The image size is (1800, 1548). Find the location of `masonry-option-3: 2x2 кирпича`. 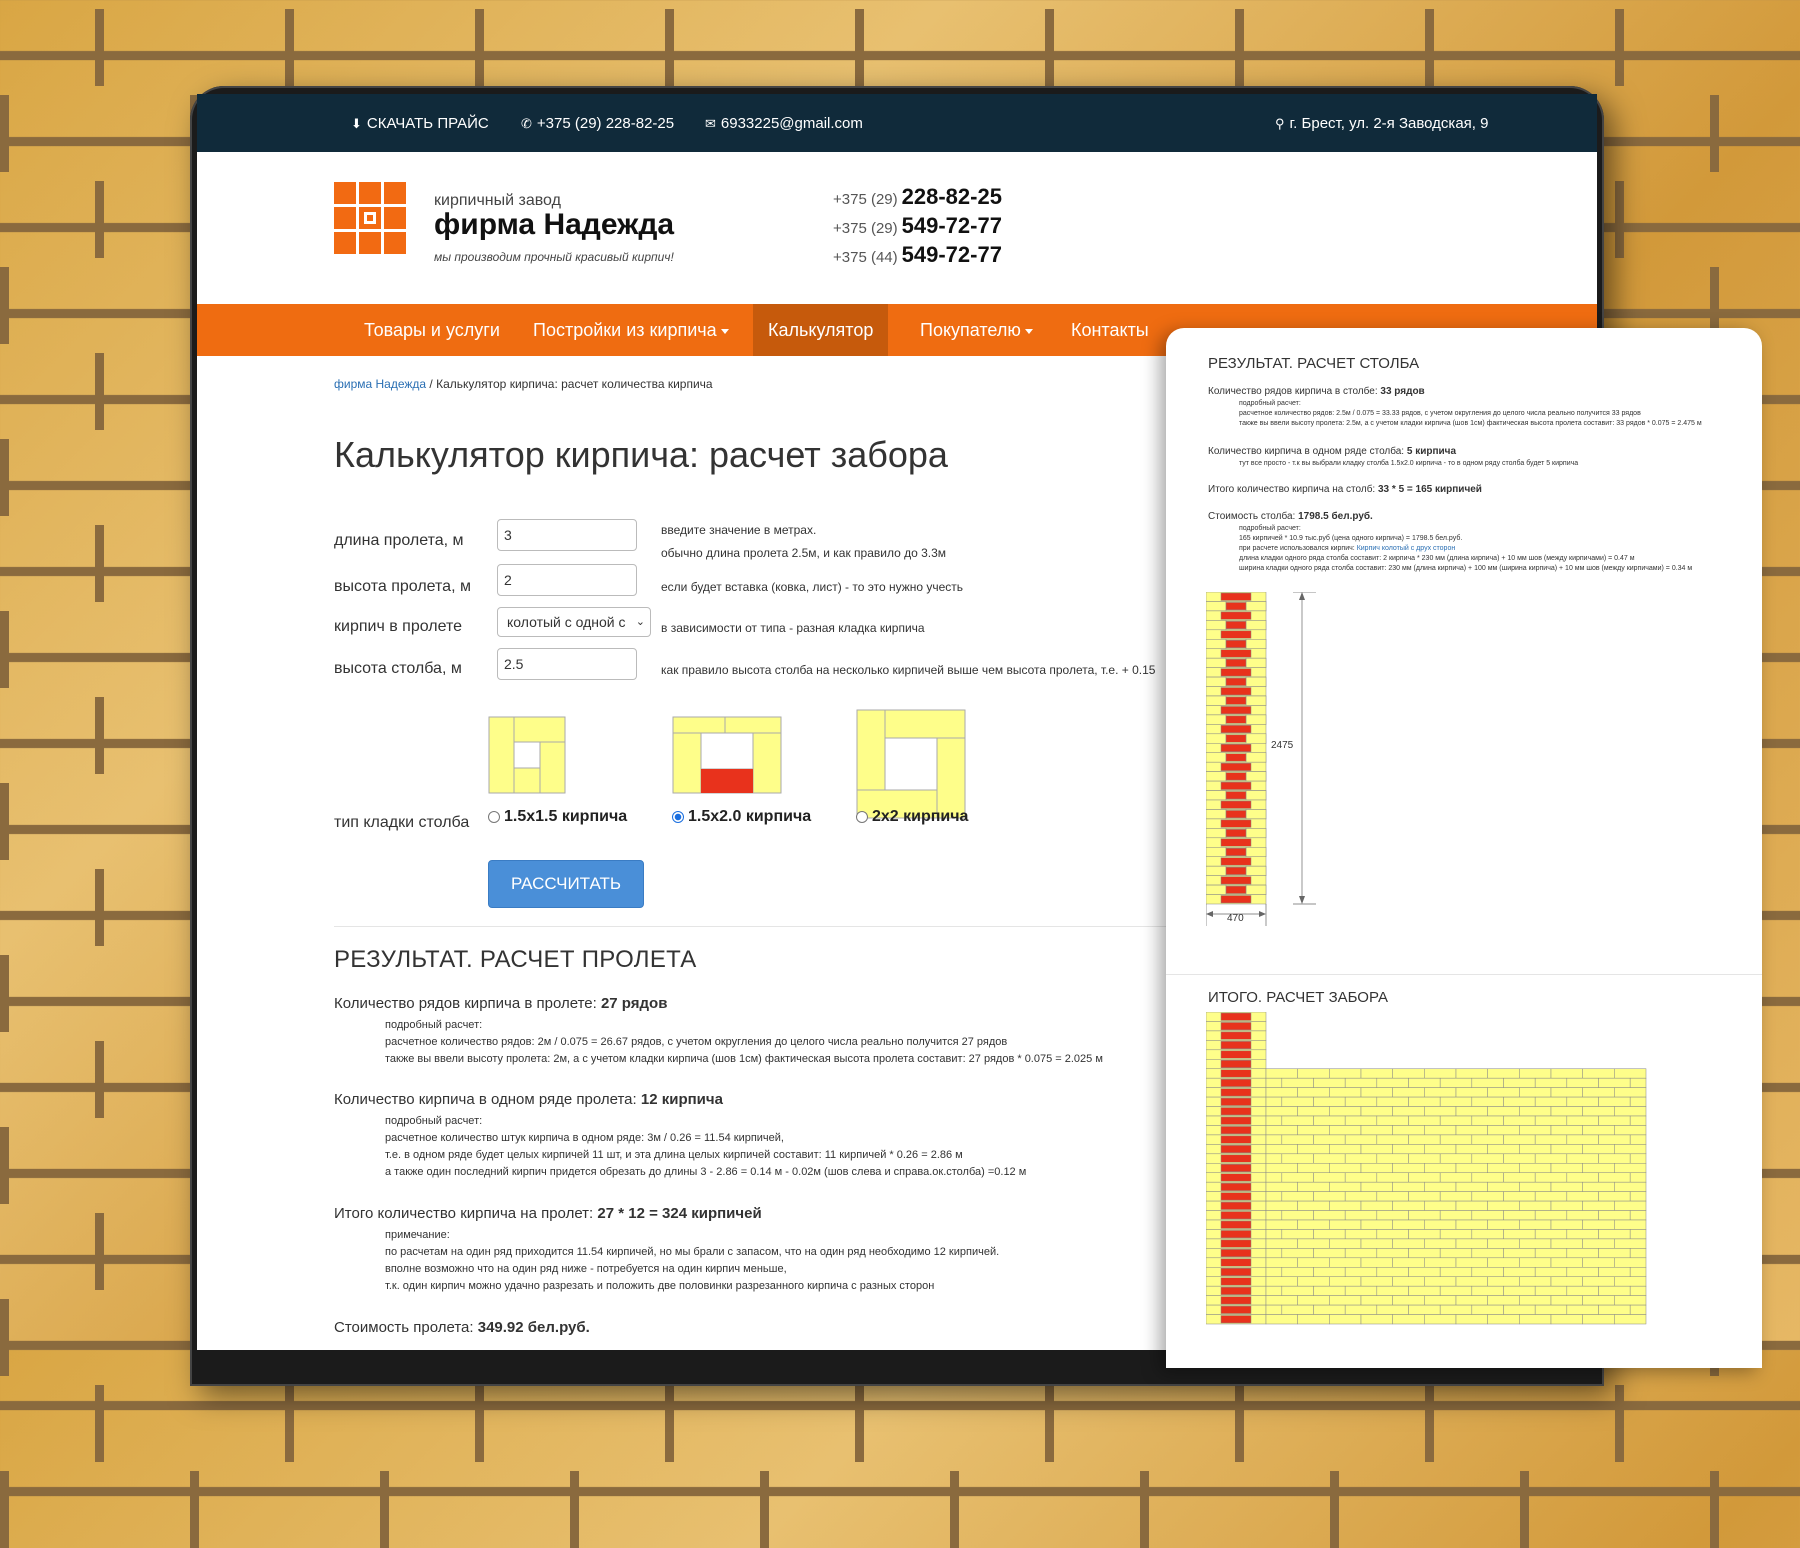

masonry-option-3: 2x2 кирпича is located at coordinates (912, 817).